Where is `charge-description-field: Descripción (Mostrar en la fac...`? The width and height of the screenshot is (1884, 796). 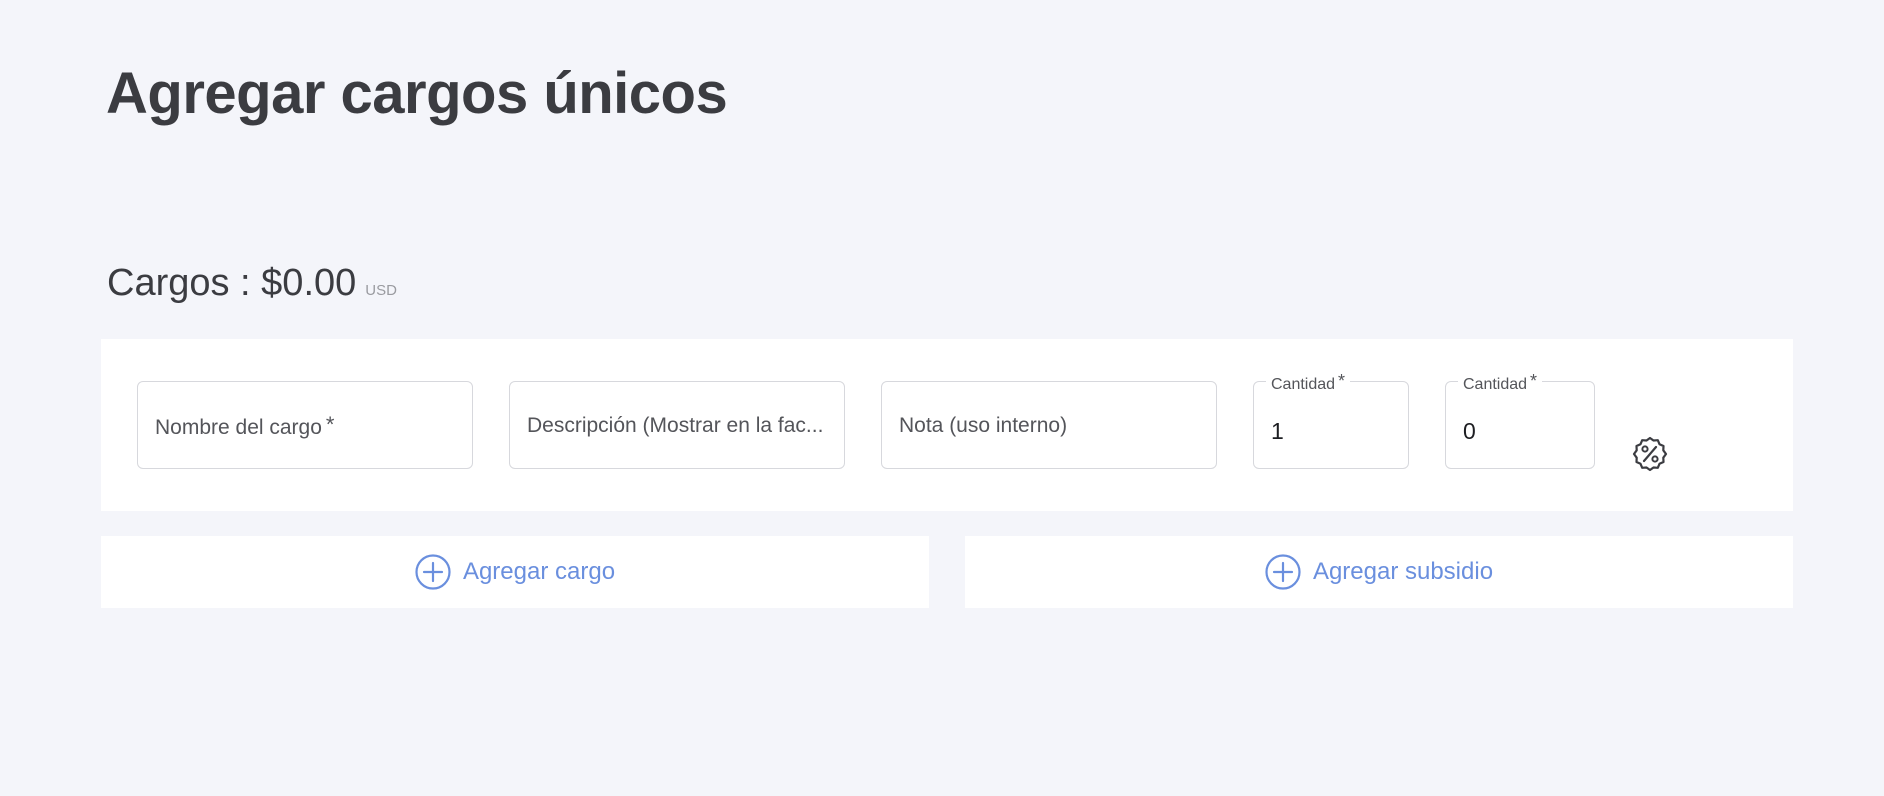 charge-description-field: Descripción (Mostrar en la fac... is located at coordinates (677, 425).